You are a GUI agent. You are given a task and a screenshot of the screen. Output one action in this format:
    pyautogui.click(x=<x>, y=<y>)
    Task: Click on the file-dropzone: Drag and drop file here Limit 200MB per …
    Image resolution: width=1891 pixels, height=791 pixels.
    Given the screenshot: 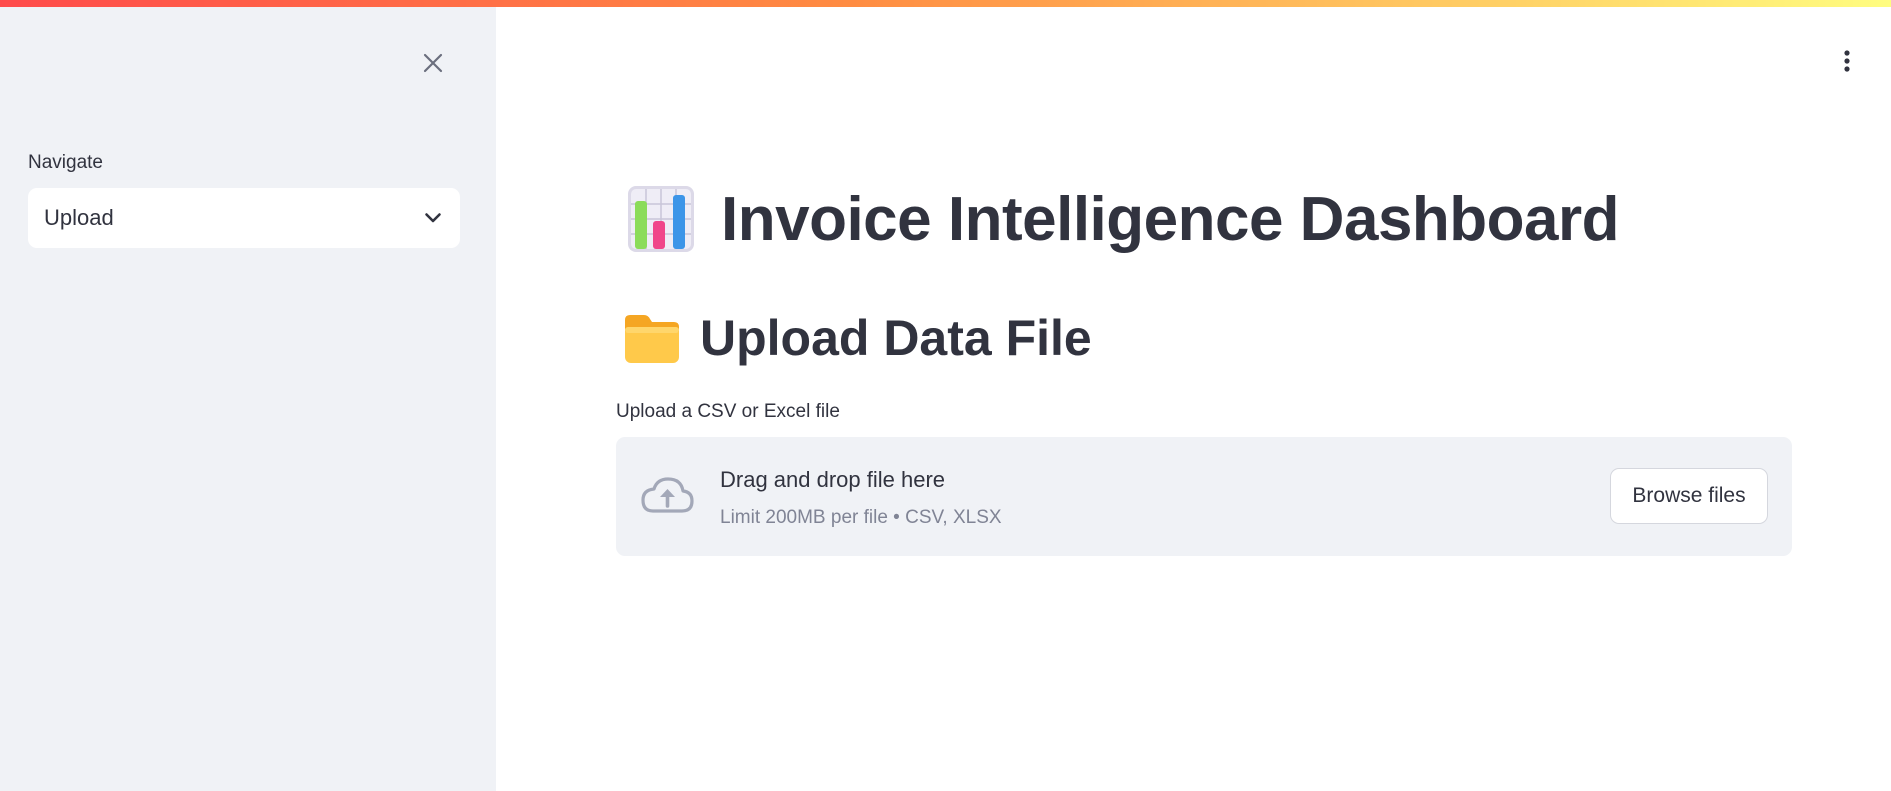 What is the action you would take?
    pyautogui.click(x=1204, y=496)
    